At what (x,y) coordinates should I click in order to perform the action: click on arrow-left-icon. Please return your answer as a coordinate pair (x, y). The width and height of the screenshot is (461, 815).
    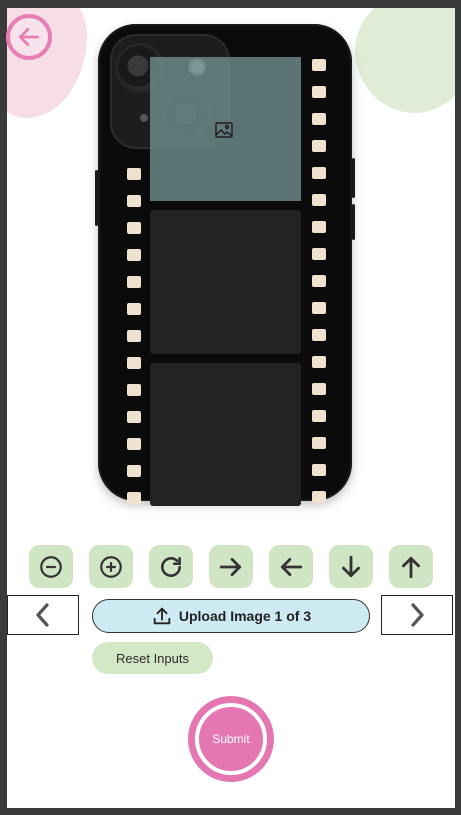
    Looking at the image, I should click on (29, 37).